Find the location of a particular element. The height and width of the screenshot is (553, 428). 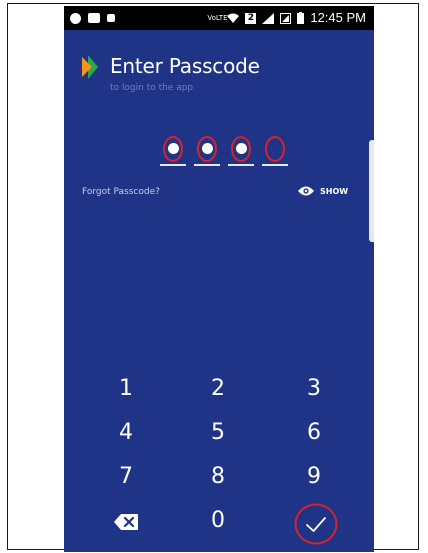

backspace-icon is located at coordinates (126, 522).